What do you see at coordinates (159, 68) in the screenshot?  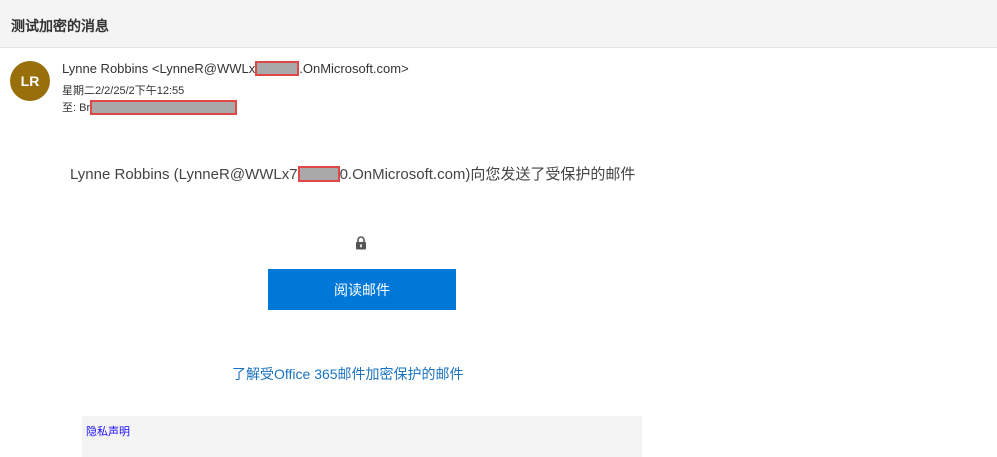 I see `sender-address-prefix: Lynne Robbins <LynneR@WWLx` at bounding box center [159, 68].